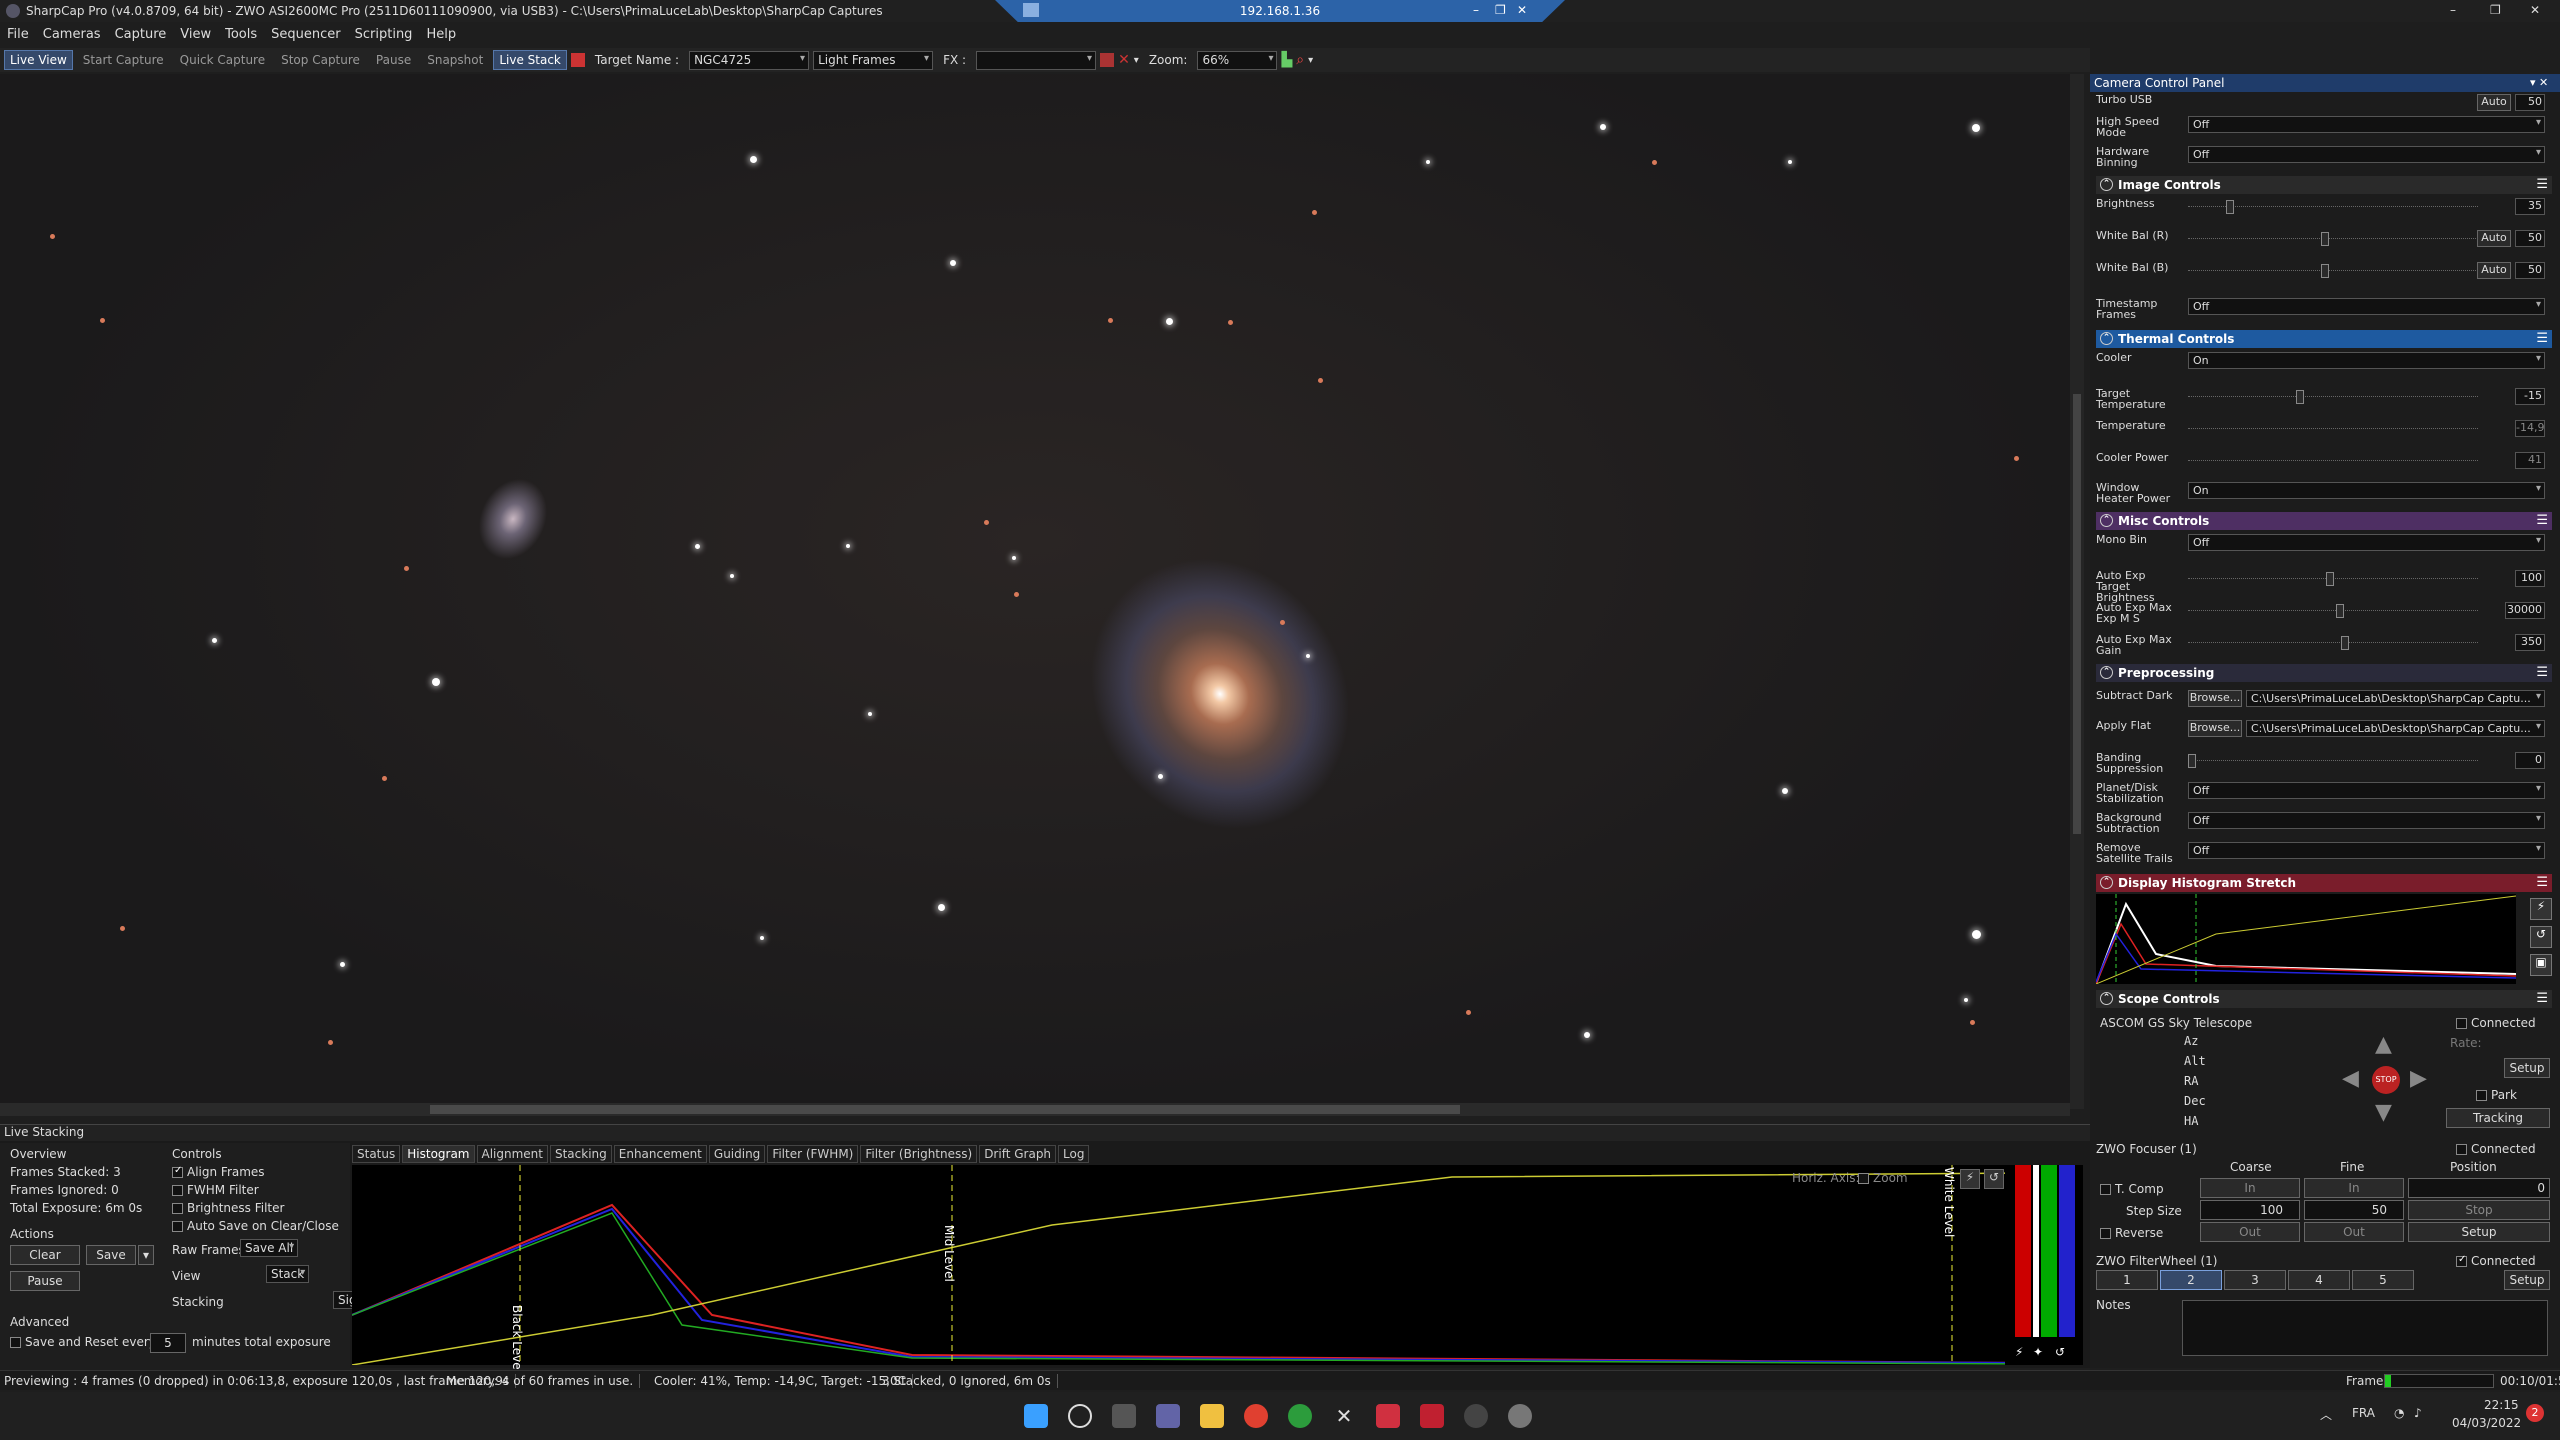 This screenshot has height=1440, width=2560. I want to click on tracking-button: Tracking, so click(2498, 1118).